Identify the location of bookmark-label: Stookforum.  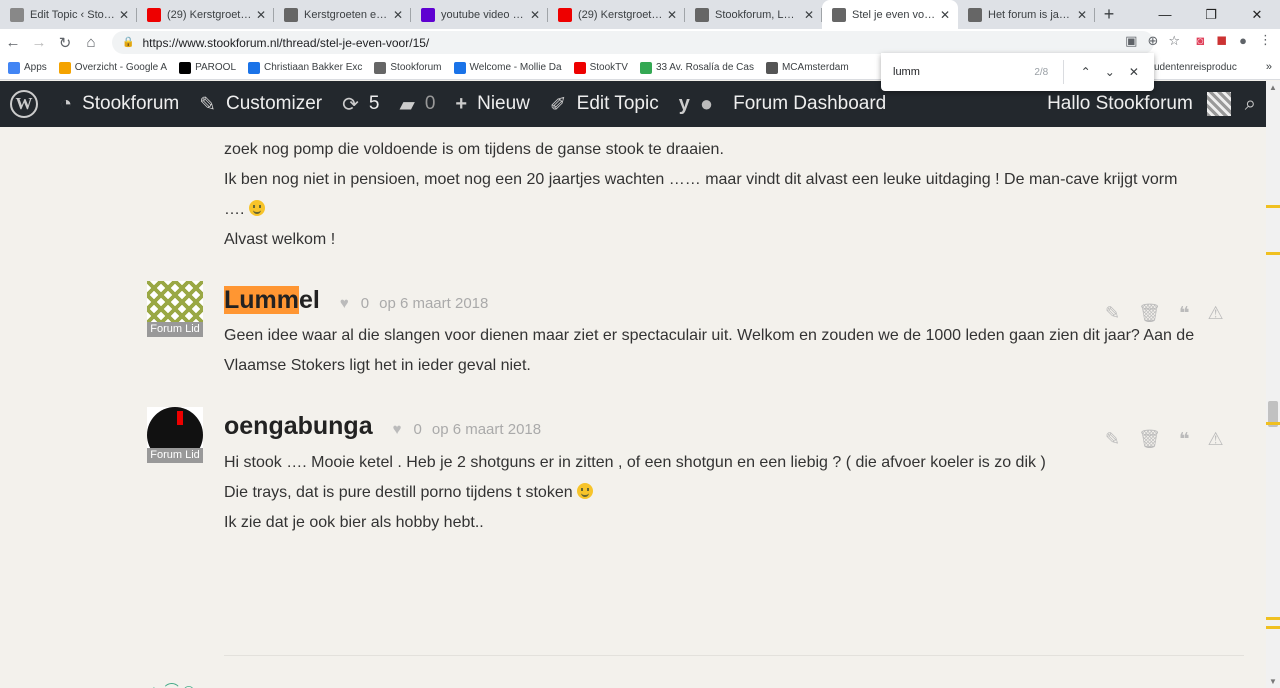
(416, 67).